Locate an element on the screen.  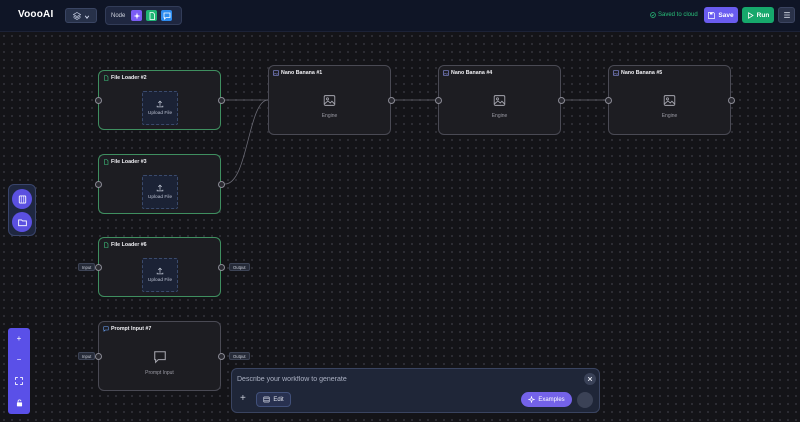
examples-button-label: Examples is located at coordinates (551, 399).